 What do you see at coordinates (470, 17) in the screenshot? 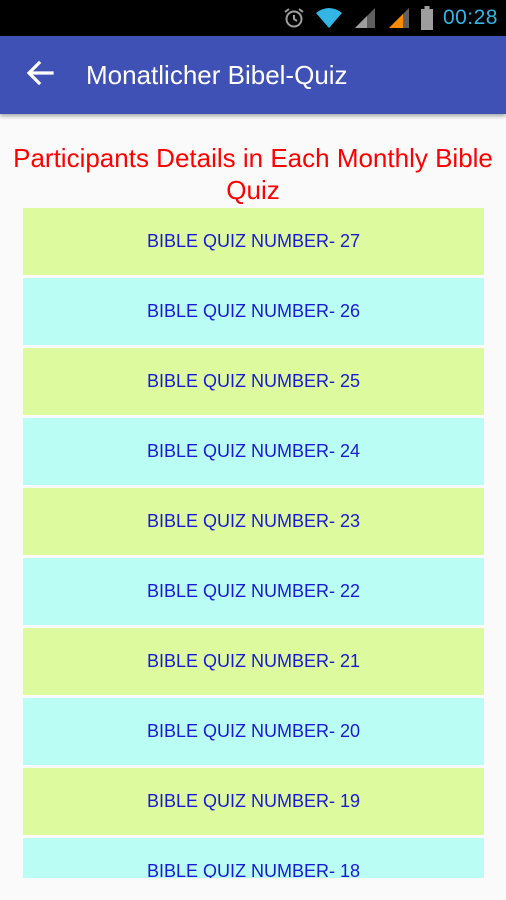
I see `status-clock: 00:28` at bounding box center [470, 17].